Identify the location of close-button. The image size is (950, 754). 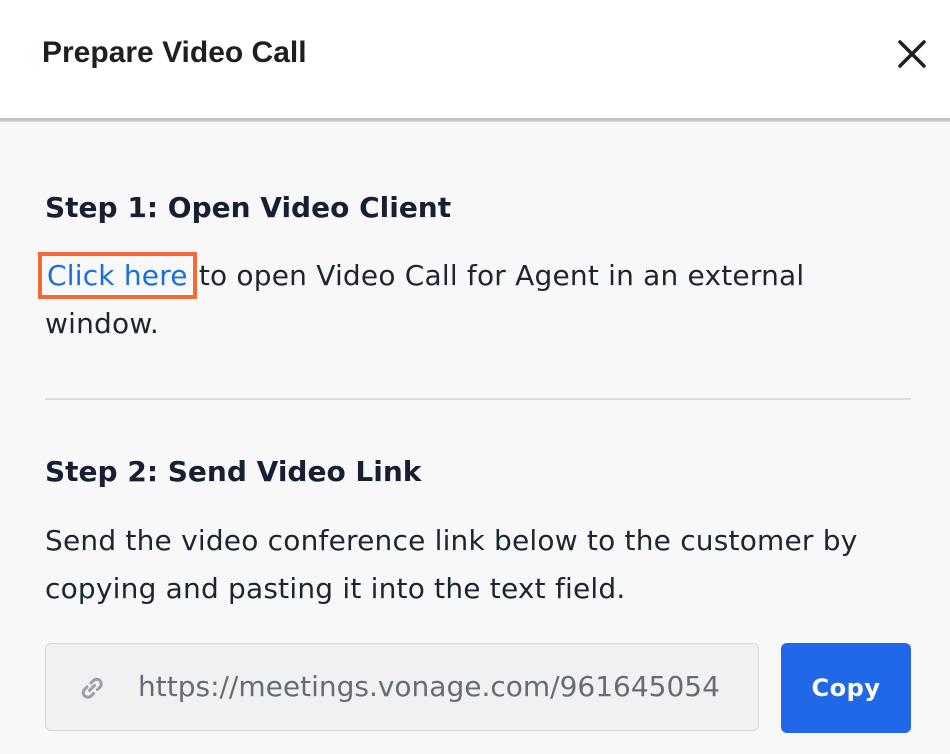
(912, 54).